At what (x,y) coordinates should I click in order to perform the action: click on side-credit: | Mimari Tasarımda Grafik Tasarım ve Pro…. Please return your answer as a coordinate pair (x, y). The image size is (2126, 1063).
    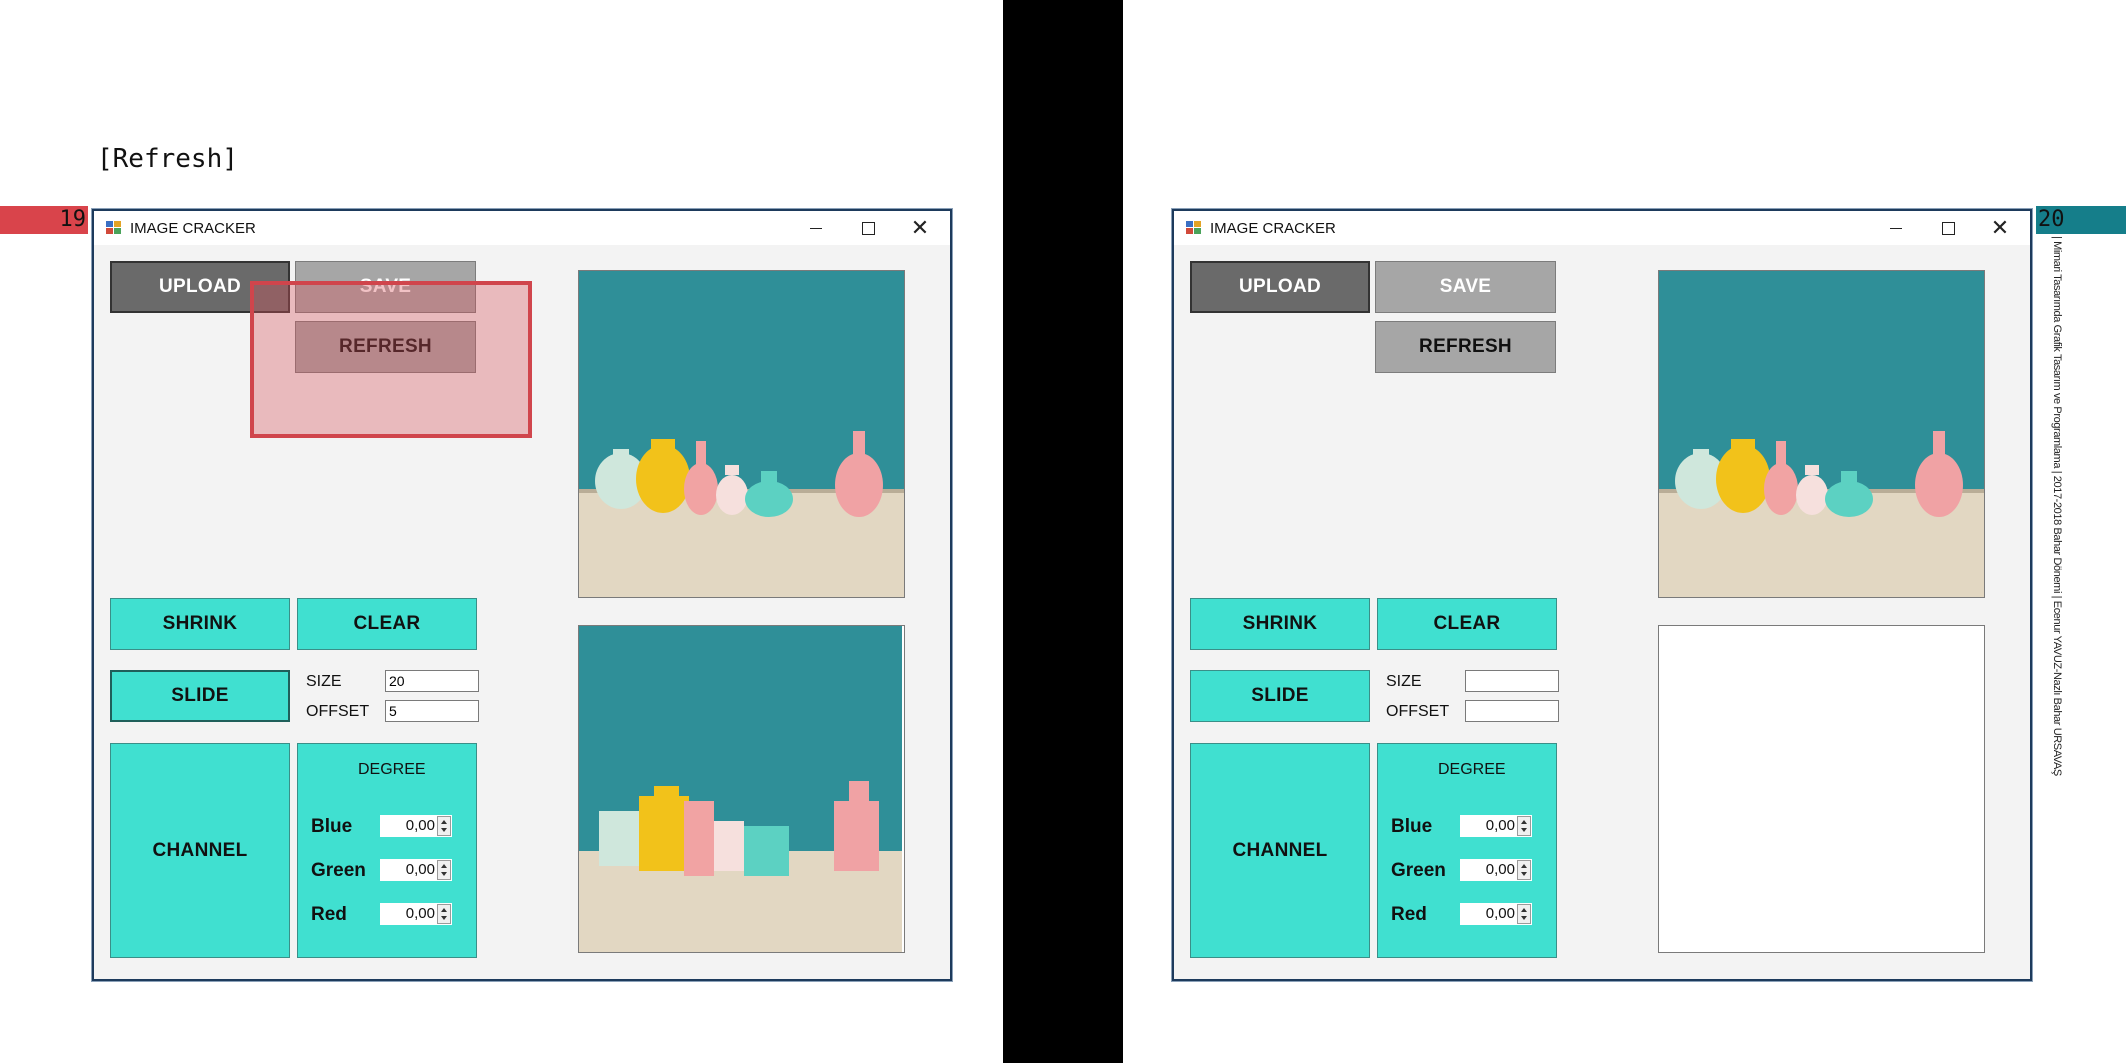
    Looking at the image, I should click on (2055, 506).